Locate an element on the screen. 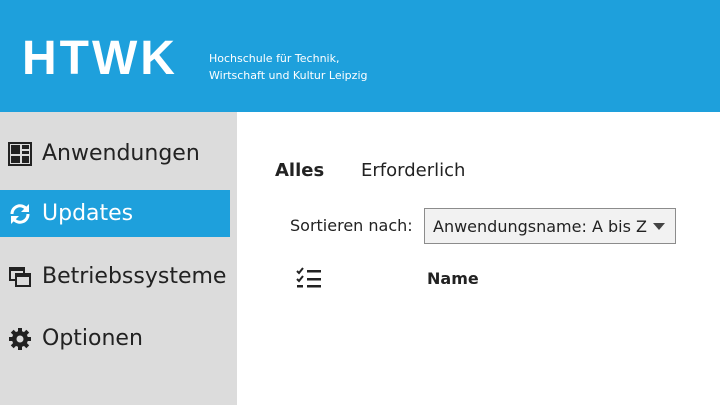 This screenshot has height=405, width=720. sidebar-item-optionen: Optionen is located at coordinates (115, 338).